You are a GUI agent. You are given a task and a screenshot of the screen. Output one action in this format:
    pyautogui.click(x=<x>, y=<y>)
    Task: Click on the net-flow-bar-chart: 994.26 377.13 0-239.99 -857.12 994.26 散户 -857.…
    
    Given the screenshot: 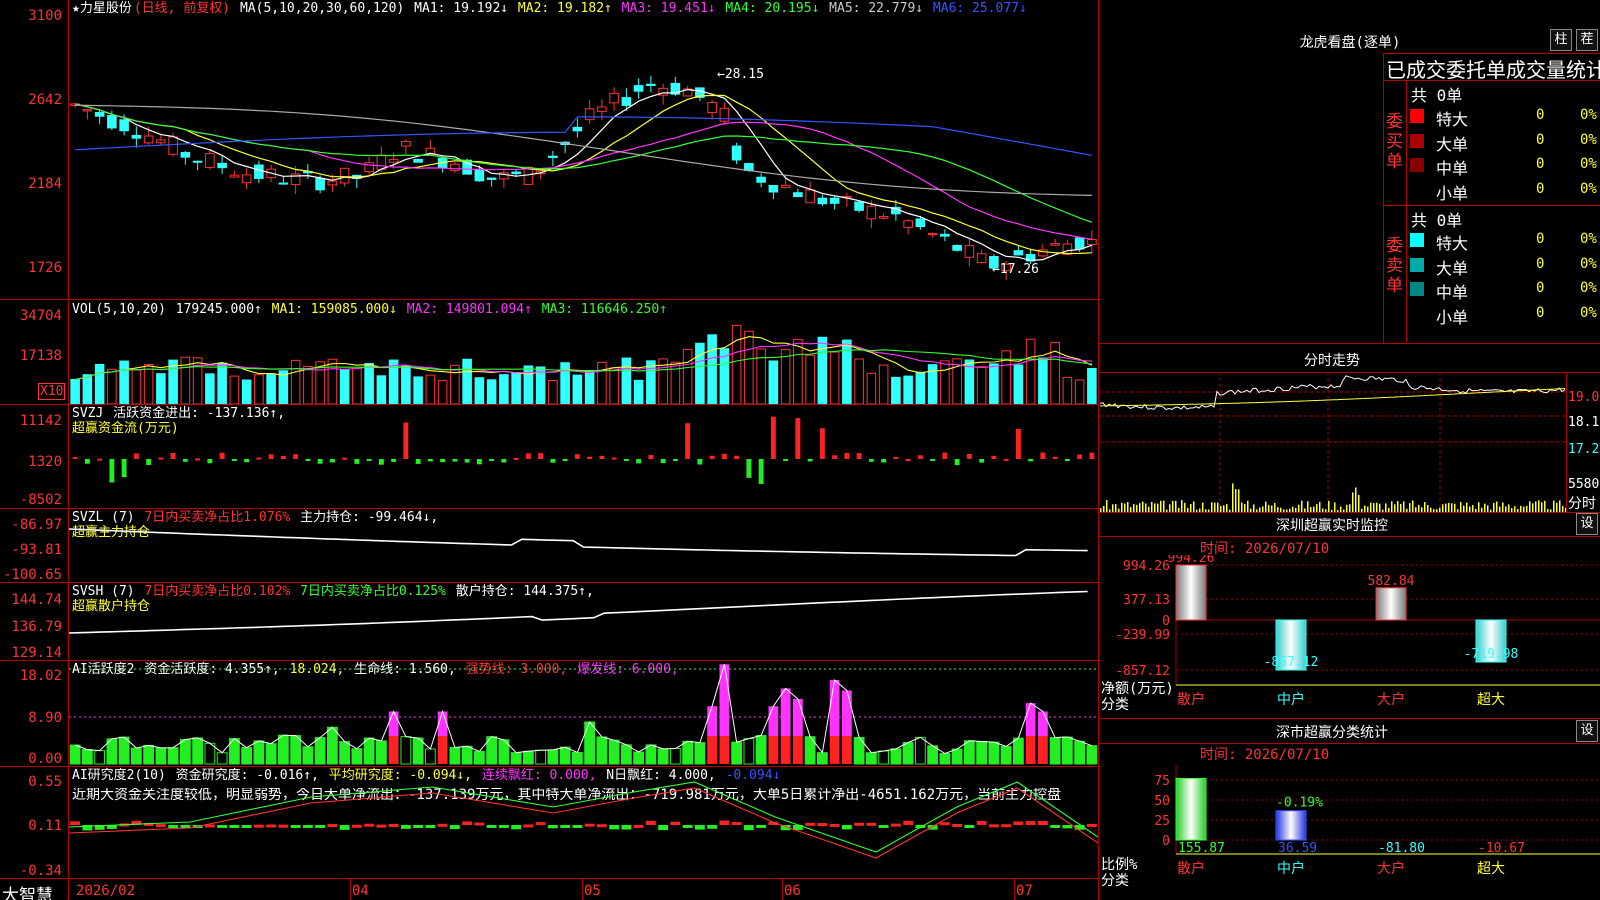 What is the action you would take?
    pyautogui.click(x=1350, y=637)
    